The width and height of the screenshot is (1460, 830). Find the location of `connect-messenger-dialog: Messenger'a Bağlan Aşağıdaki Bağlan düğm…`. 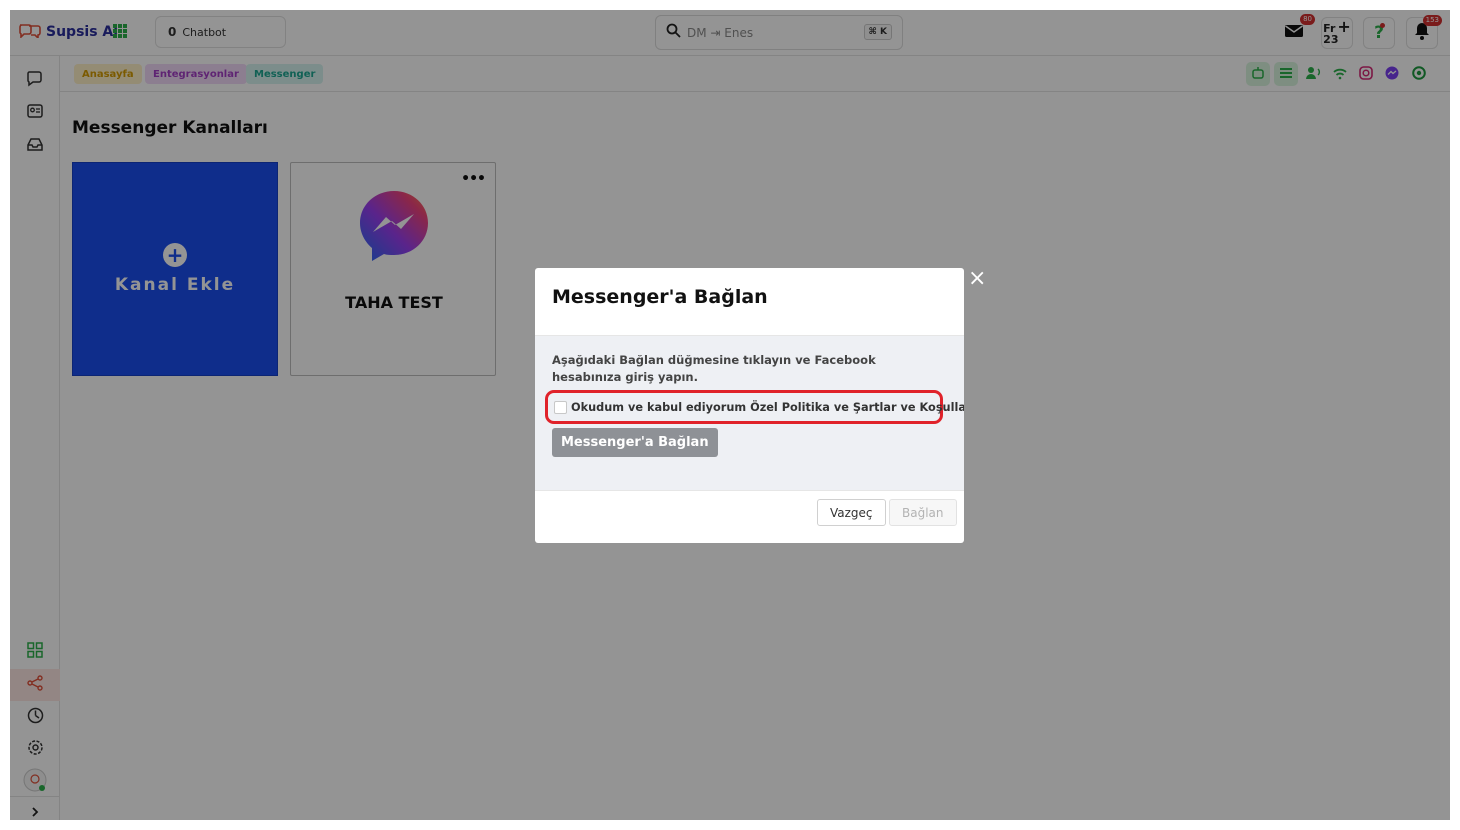

connect-messenger-dialog: Messenger'a Bağlan Aşağıdaki Bağlan düğm… is located at coordinates (749, 405).